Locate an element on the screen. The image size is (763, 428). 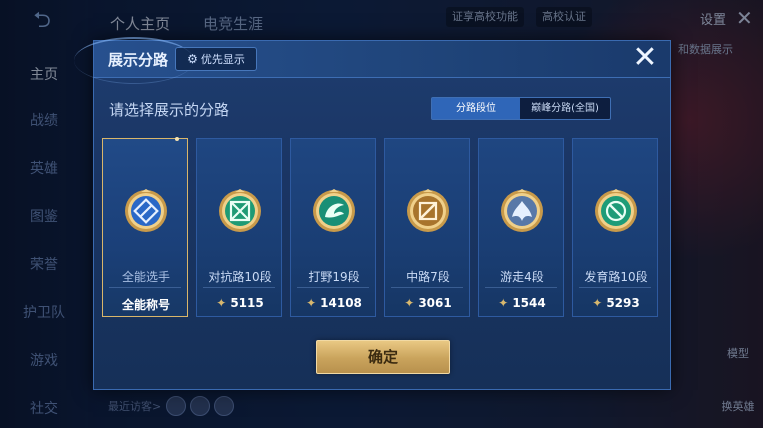
dialog-subtitle: 请选择展示的分路 is located at coordinates (169, 110).